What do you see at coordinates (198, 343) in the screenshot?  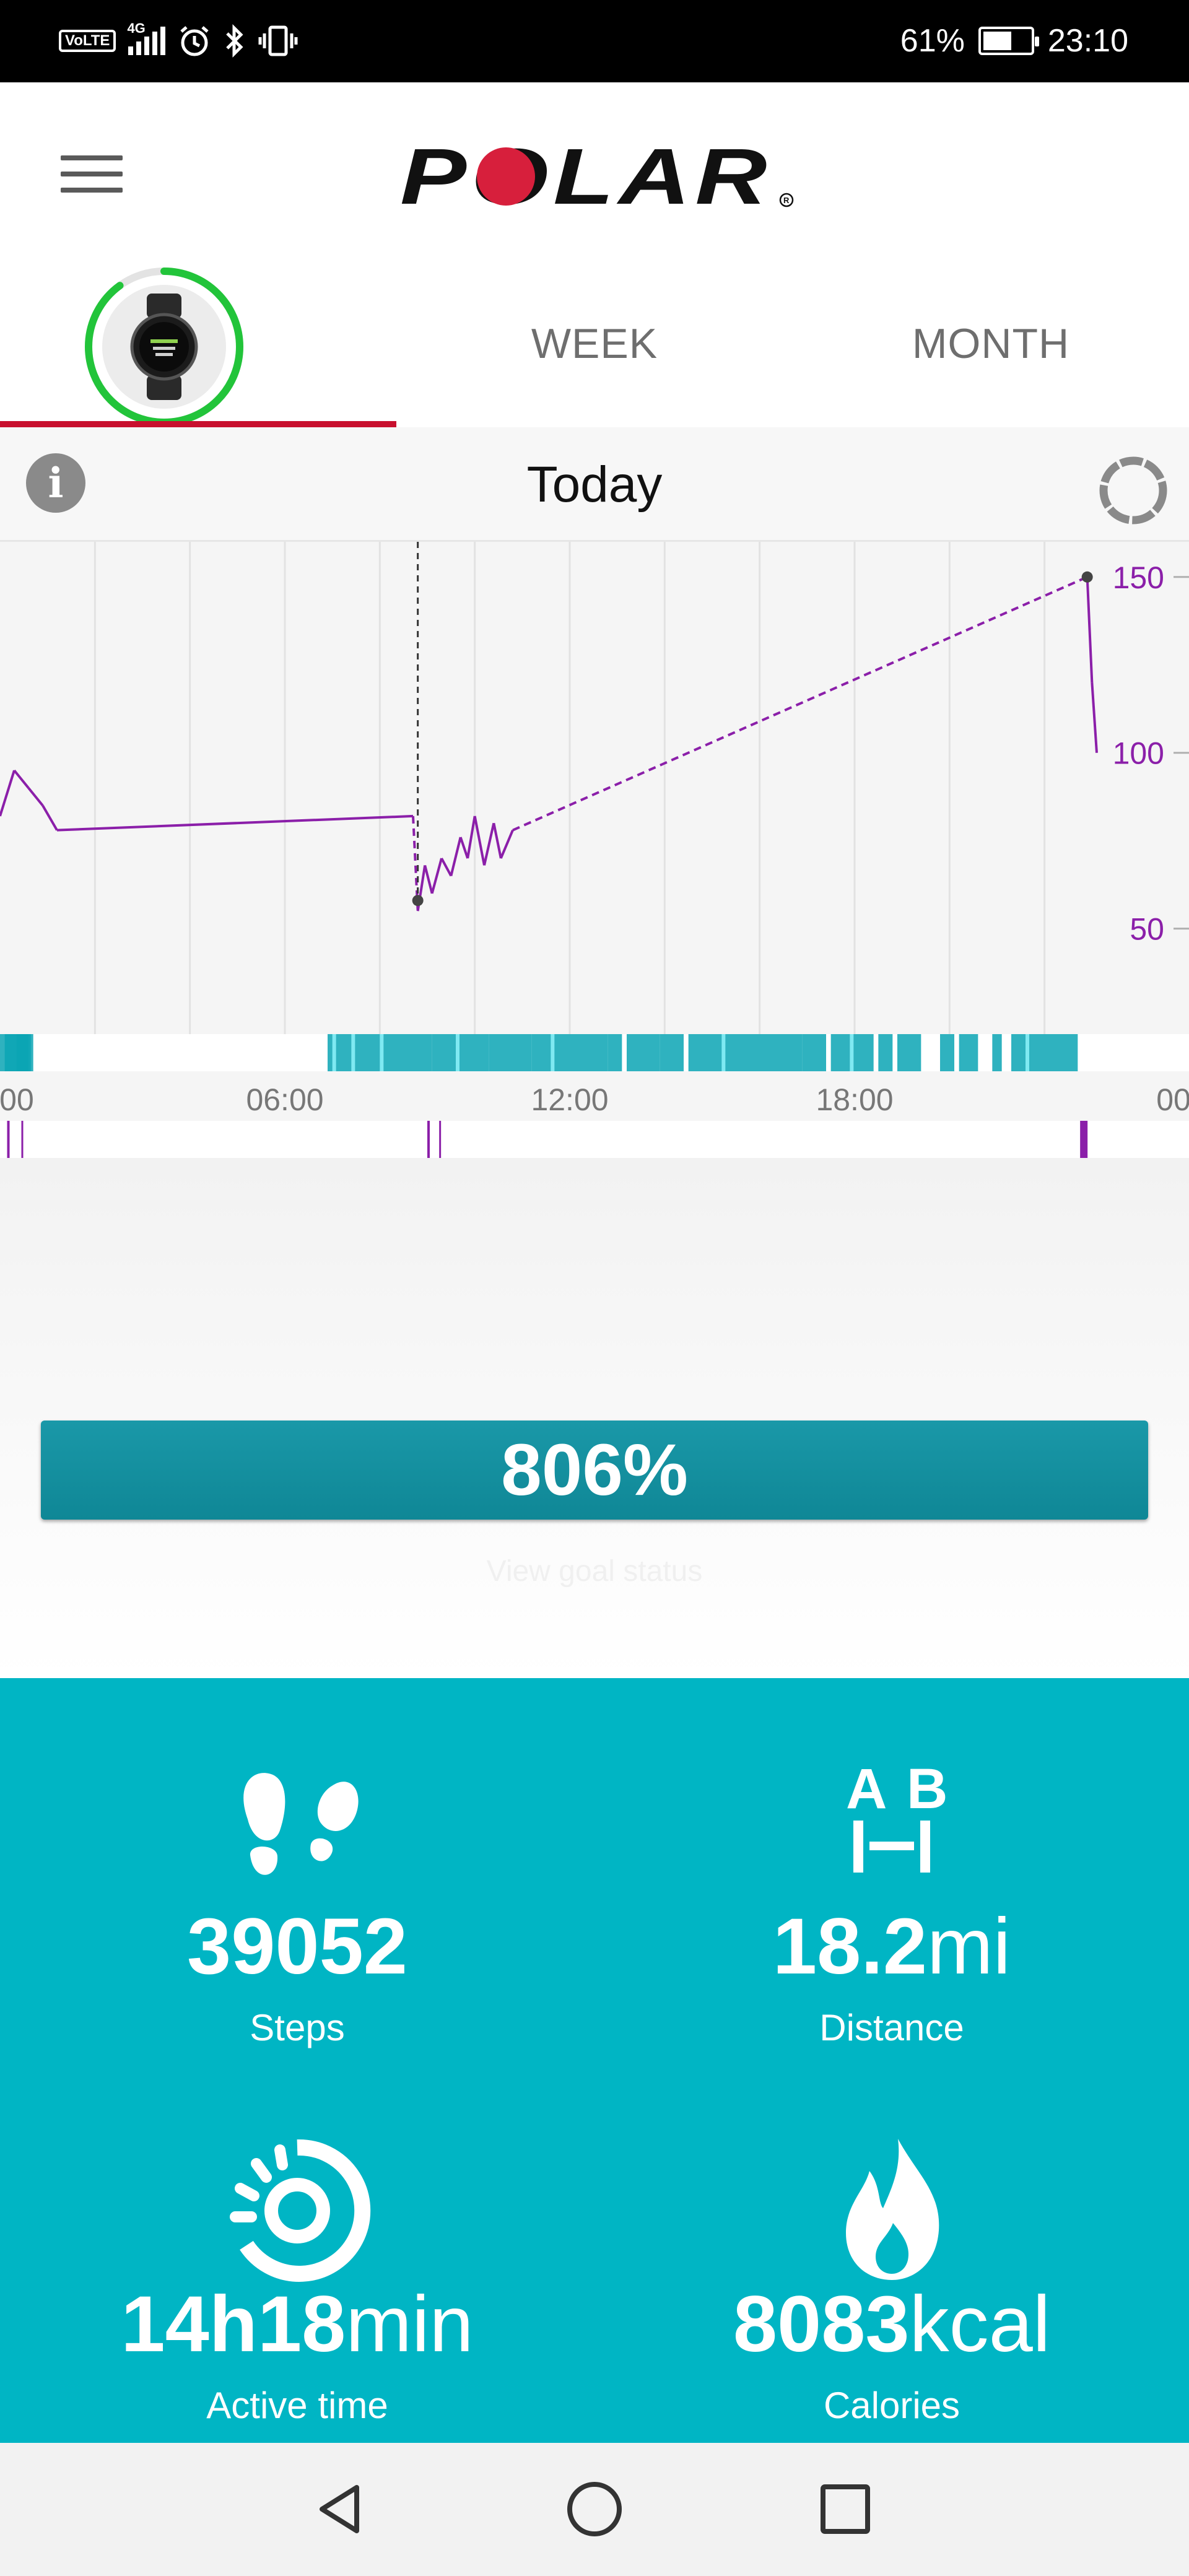 I see `tab-today` at bounding box center [198, 343].